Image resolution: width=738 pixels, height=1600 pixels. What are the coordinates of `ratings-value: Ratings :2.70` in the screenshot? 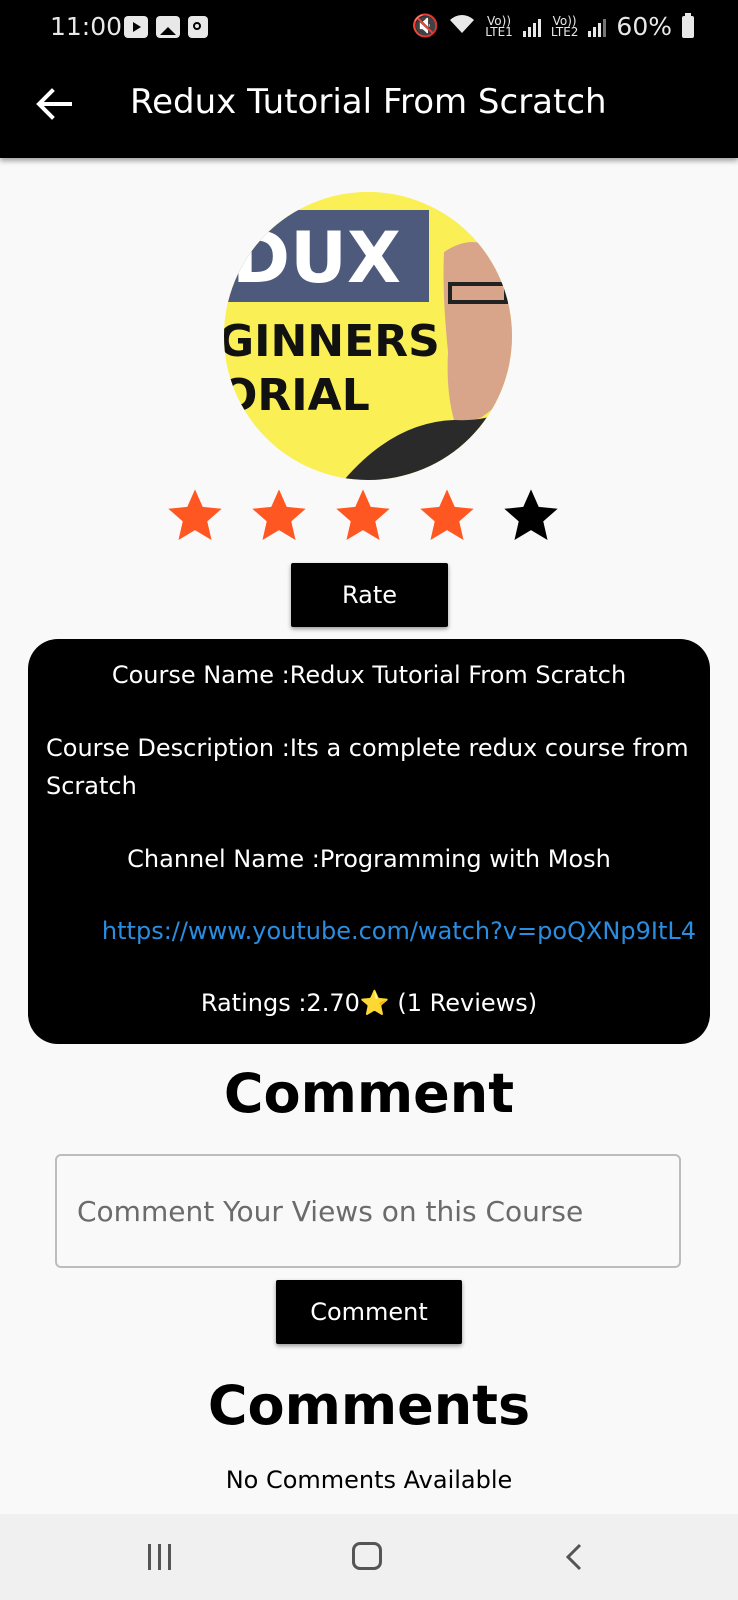 It's located at (280, 1003).